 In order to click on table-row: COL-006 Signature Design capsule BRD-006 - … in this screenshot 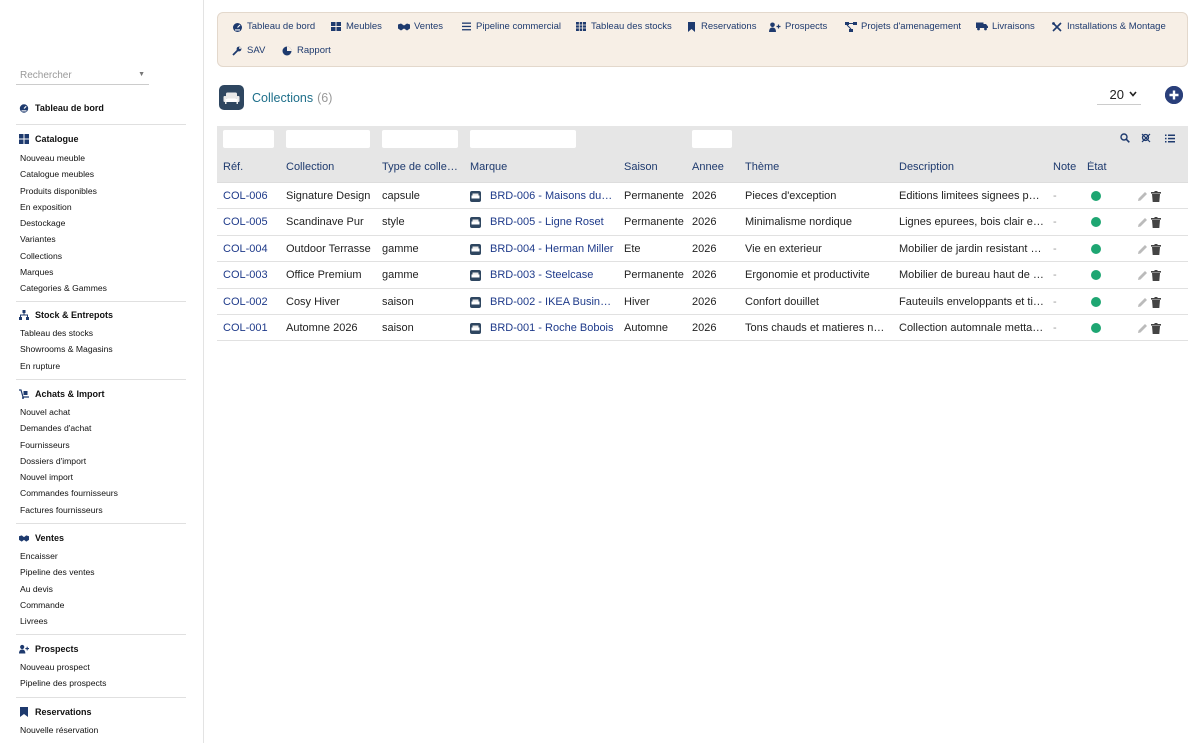, I will do `click(702, 196)`.